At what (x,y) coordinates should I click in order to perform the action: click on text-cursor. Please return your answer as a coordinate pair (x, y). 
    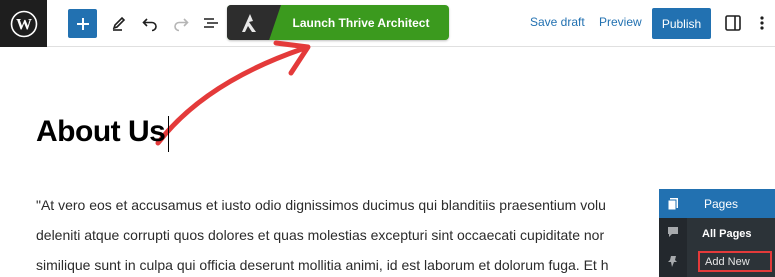
    Looking at the image, I should click on (168, 134).